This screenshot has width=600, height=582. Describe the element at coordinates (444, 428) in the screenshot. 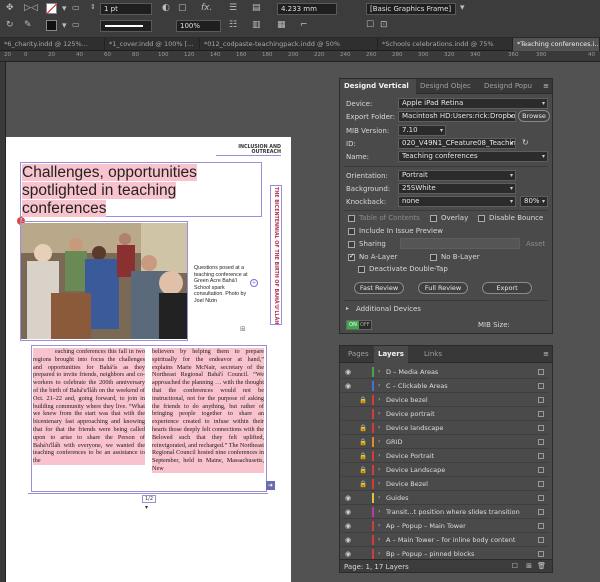

I see `layer-row: 🔒 › Device landscape` at that location.